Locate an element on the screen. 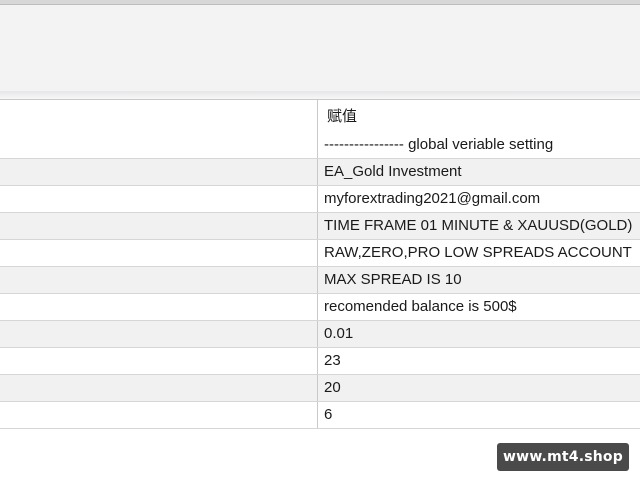  table-row: EA_Gold Investment is located at coordinates (320, 172).